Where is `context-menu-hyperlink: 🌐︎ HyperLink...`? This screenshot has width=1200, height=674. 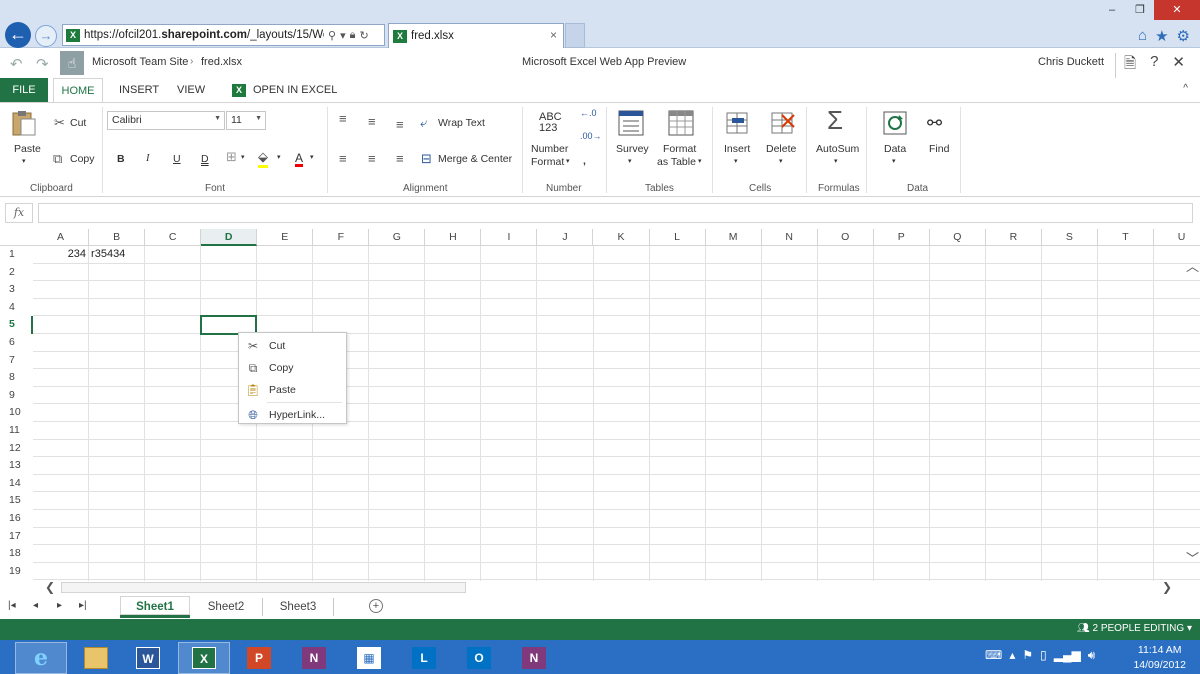
context-menu-hyperlink: 🌐︎ HyperLink... is located at coordinates (292, 415).